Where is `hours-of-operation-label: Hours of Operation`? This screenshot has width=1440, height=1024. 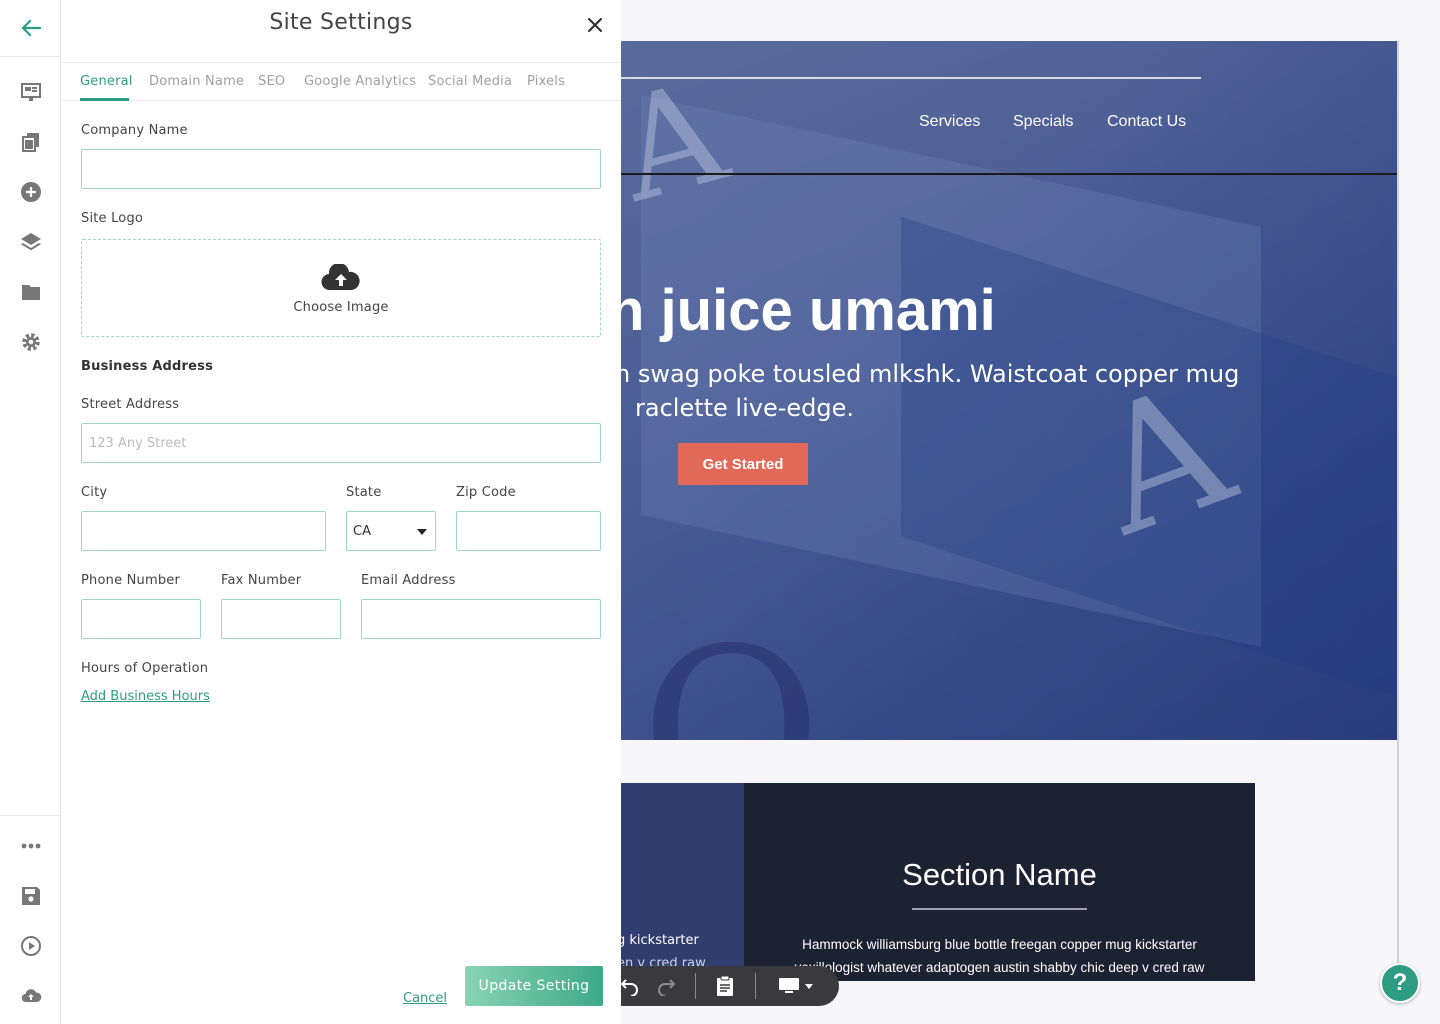
hours-of-operation-label: Hours of Operation is located at coordinates (145, 668).